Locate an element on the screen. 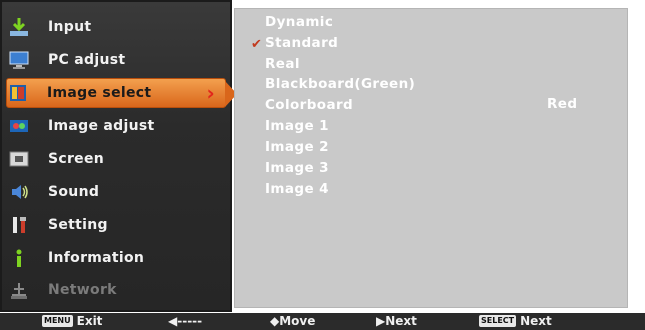 The image size is (645, 330). submenu-item-image-3: Image 3 is located at coordinates (297, 168).